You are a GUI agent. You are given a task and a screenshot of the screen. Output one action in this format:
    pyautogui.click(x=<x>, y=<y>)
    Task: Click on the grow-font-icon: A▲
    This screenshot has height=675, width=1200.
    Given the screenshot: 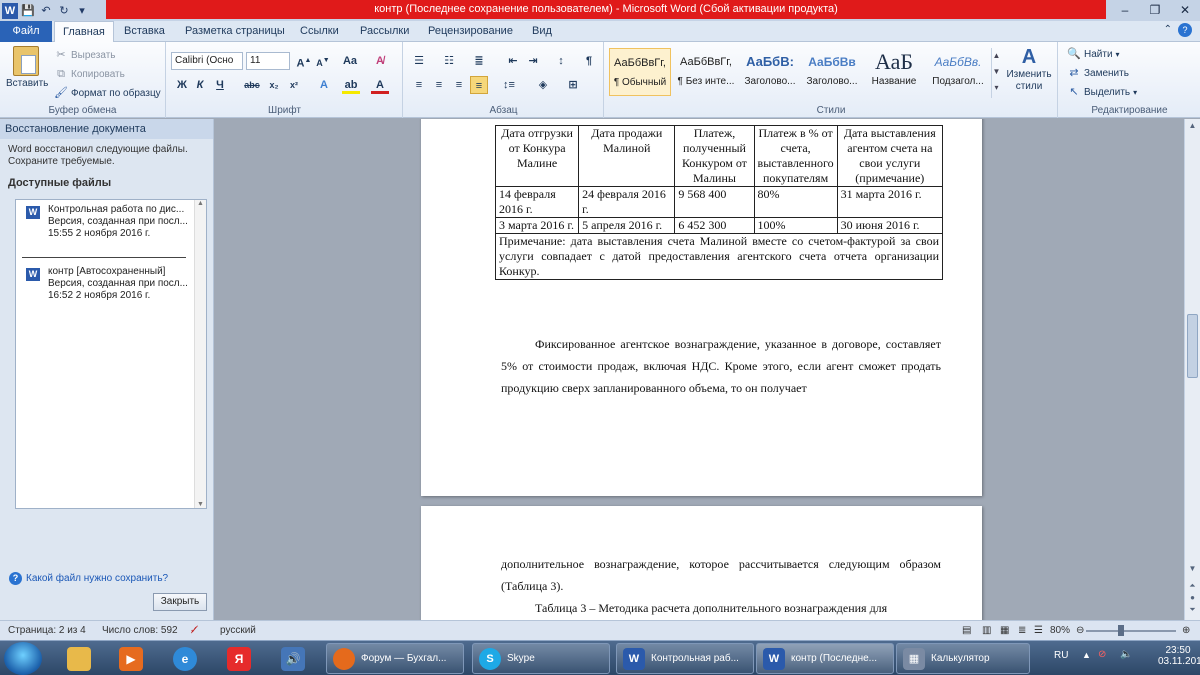 What is the action you would take?
    pyautogui.click(x=304, y=61)
    